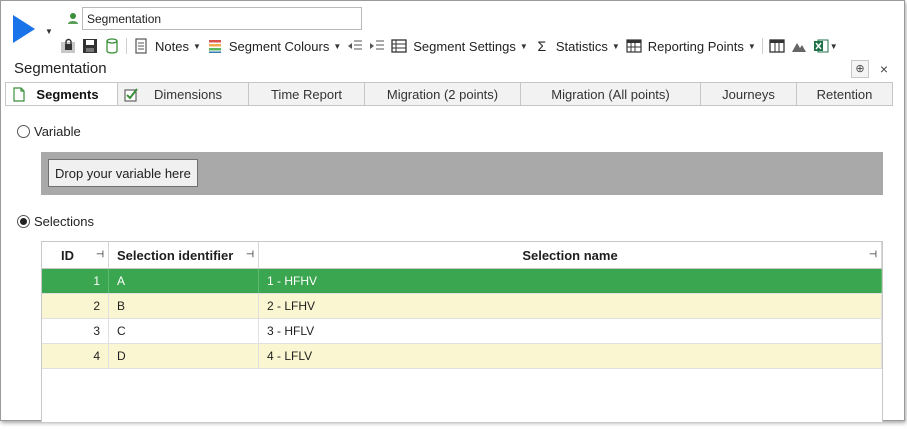 Image resolution: width=907 pixels, height=430 pixels. I want to click on variable-radio, so click(23, 131).